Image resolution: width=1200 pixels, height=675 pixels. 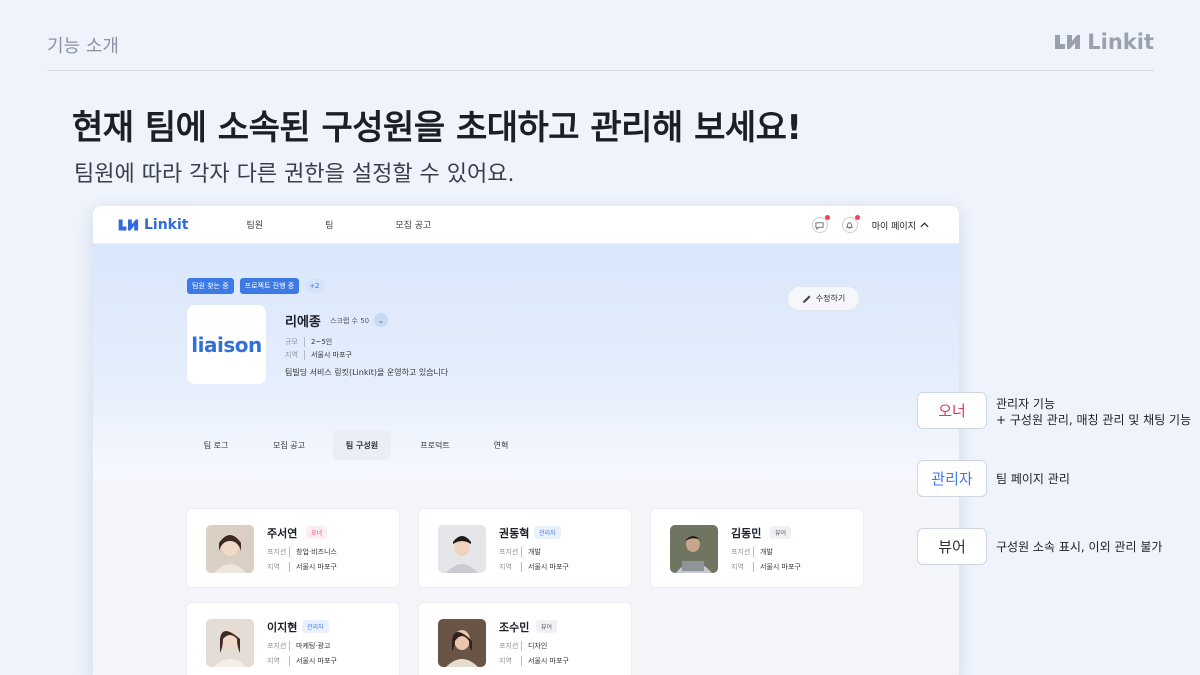 What do you see at coordinates (269, 286) in the screenshot?
I see `team-tag: 프로젝트 진행 중` at bounding box center [269, 286].